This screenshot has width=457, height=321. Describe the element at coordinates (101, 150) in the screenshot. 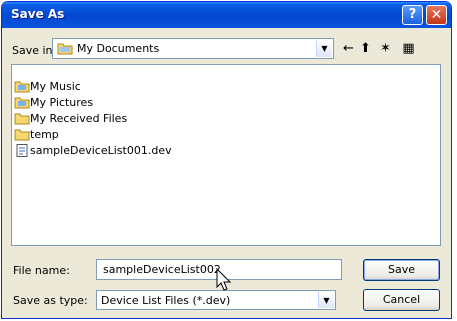

I see `list-item-label: sampleDeviceList001.dev` at that location.